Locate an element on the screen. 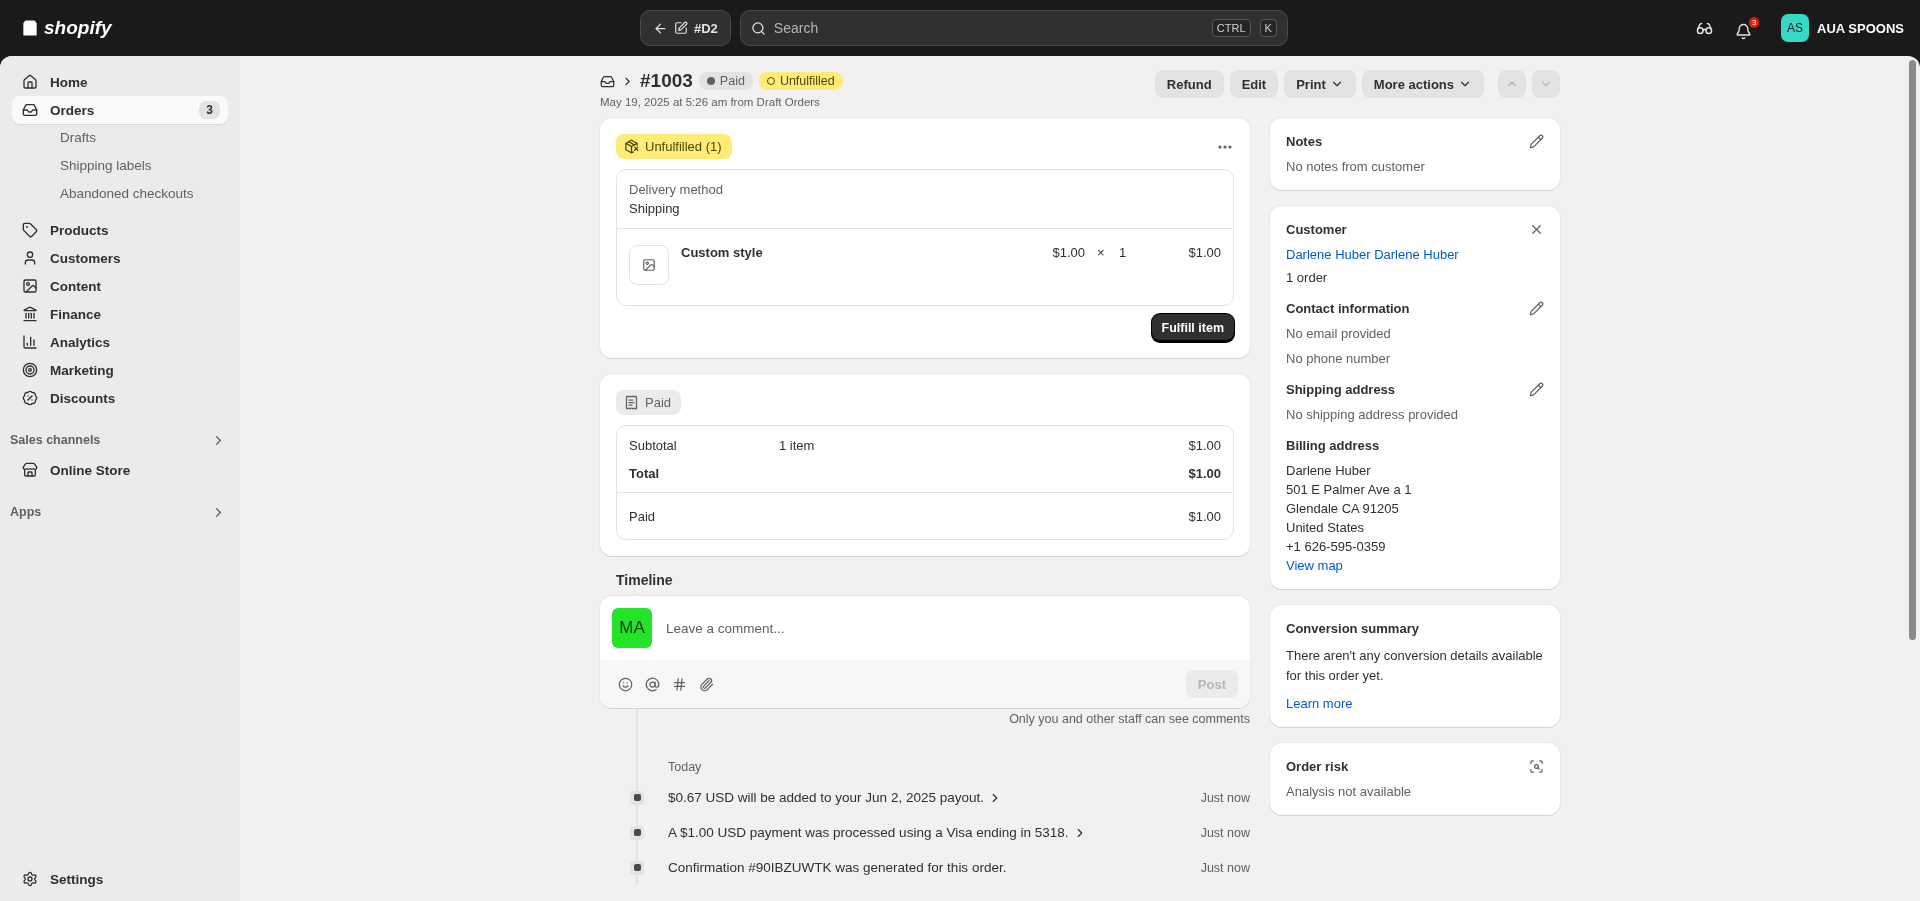 Image resolution: width=1920 pixels, height=901 pixels. info-text: No shipping address provided is located at coordinates (1372, 414).